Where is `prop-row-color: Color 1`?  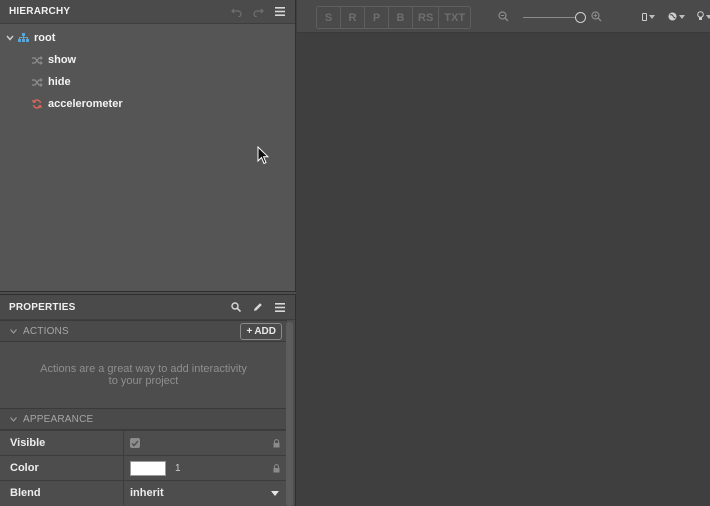 prop-row-color: Color 1 is located at coordinates (143, 467).